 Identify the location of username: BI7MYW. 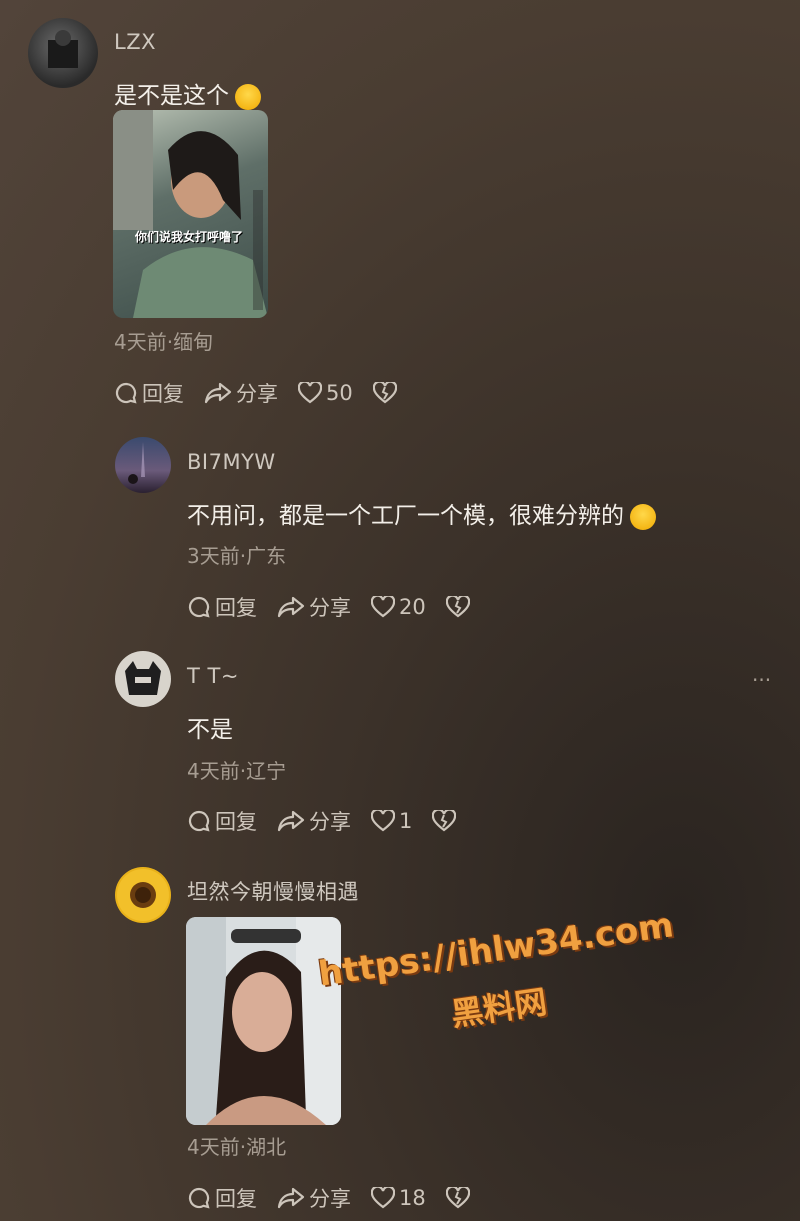
(231, 462).